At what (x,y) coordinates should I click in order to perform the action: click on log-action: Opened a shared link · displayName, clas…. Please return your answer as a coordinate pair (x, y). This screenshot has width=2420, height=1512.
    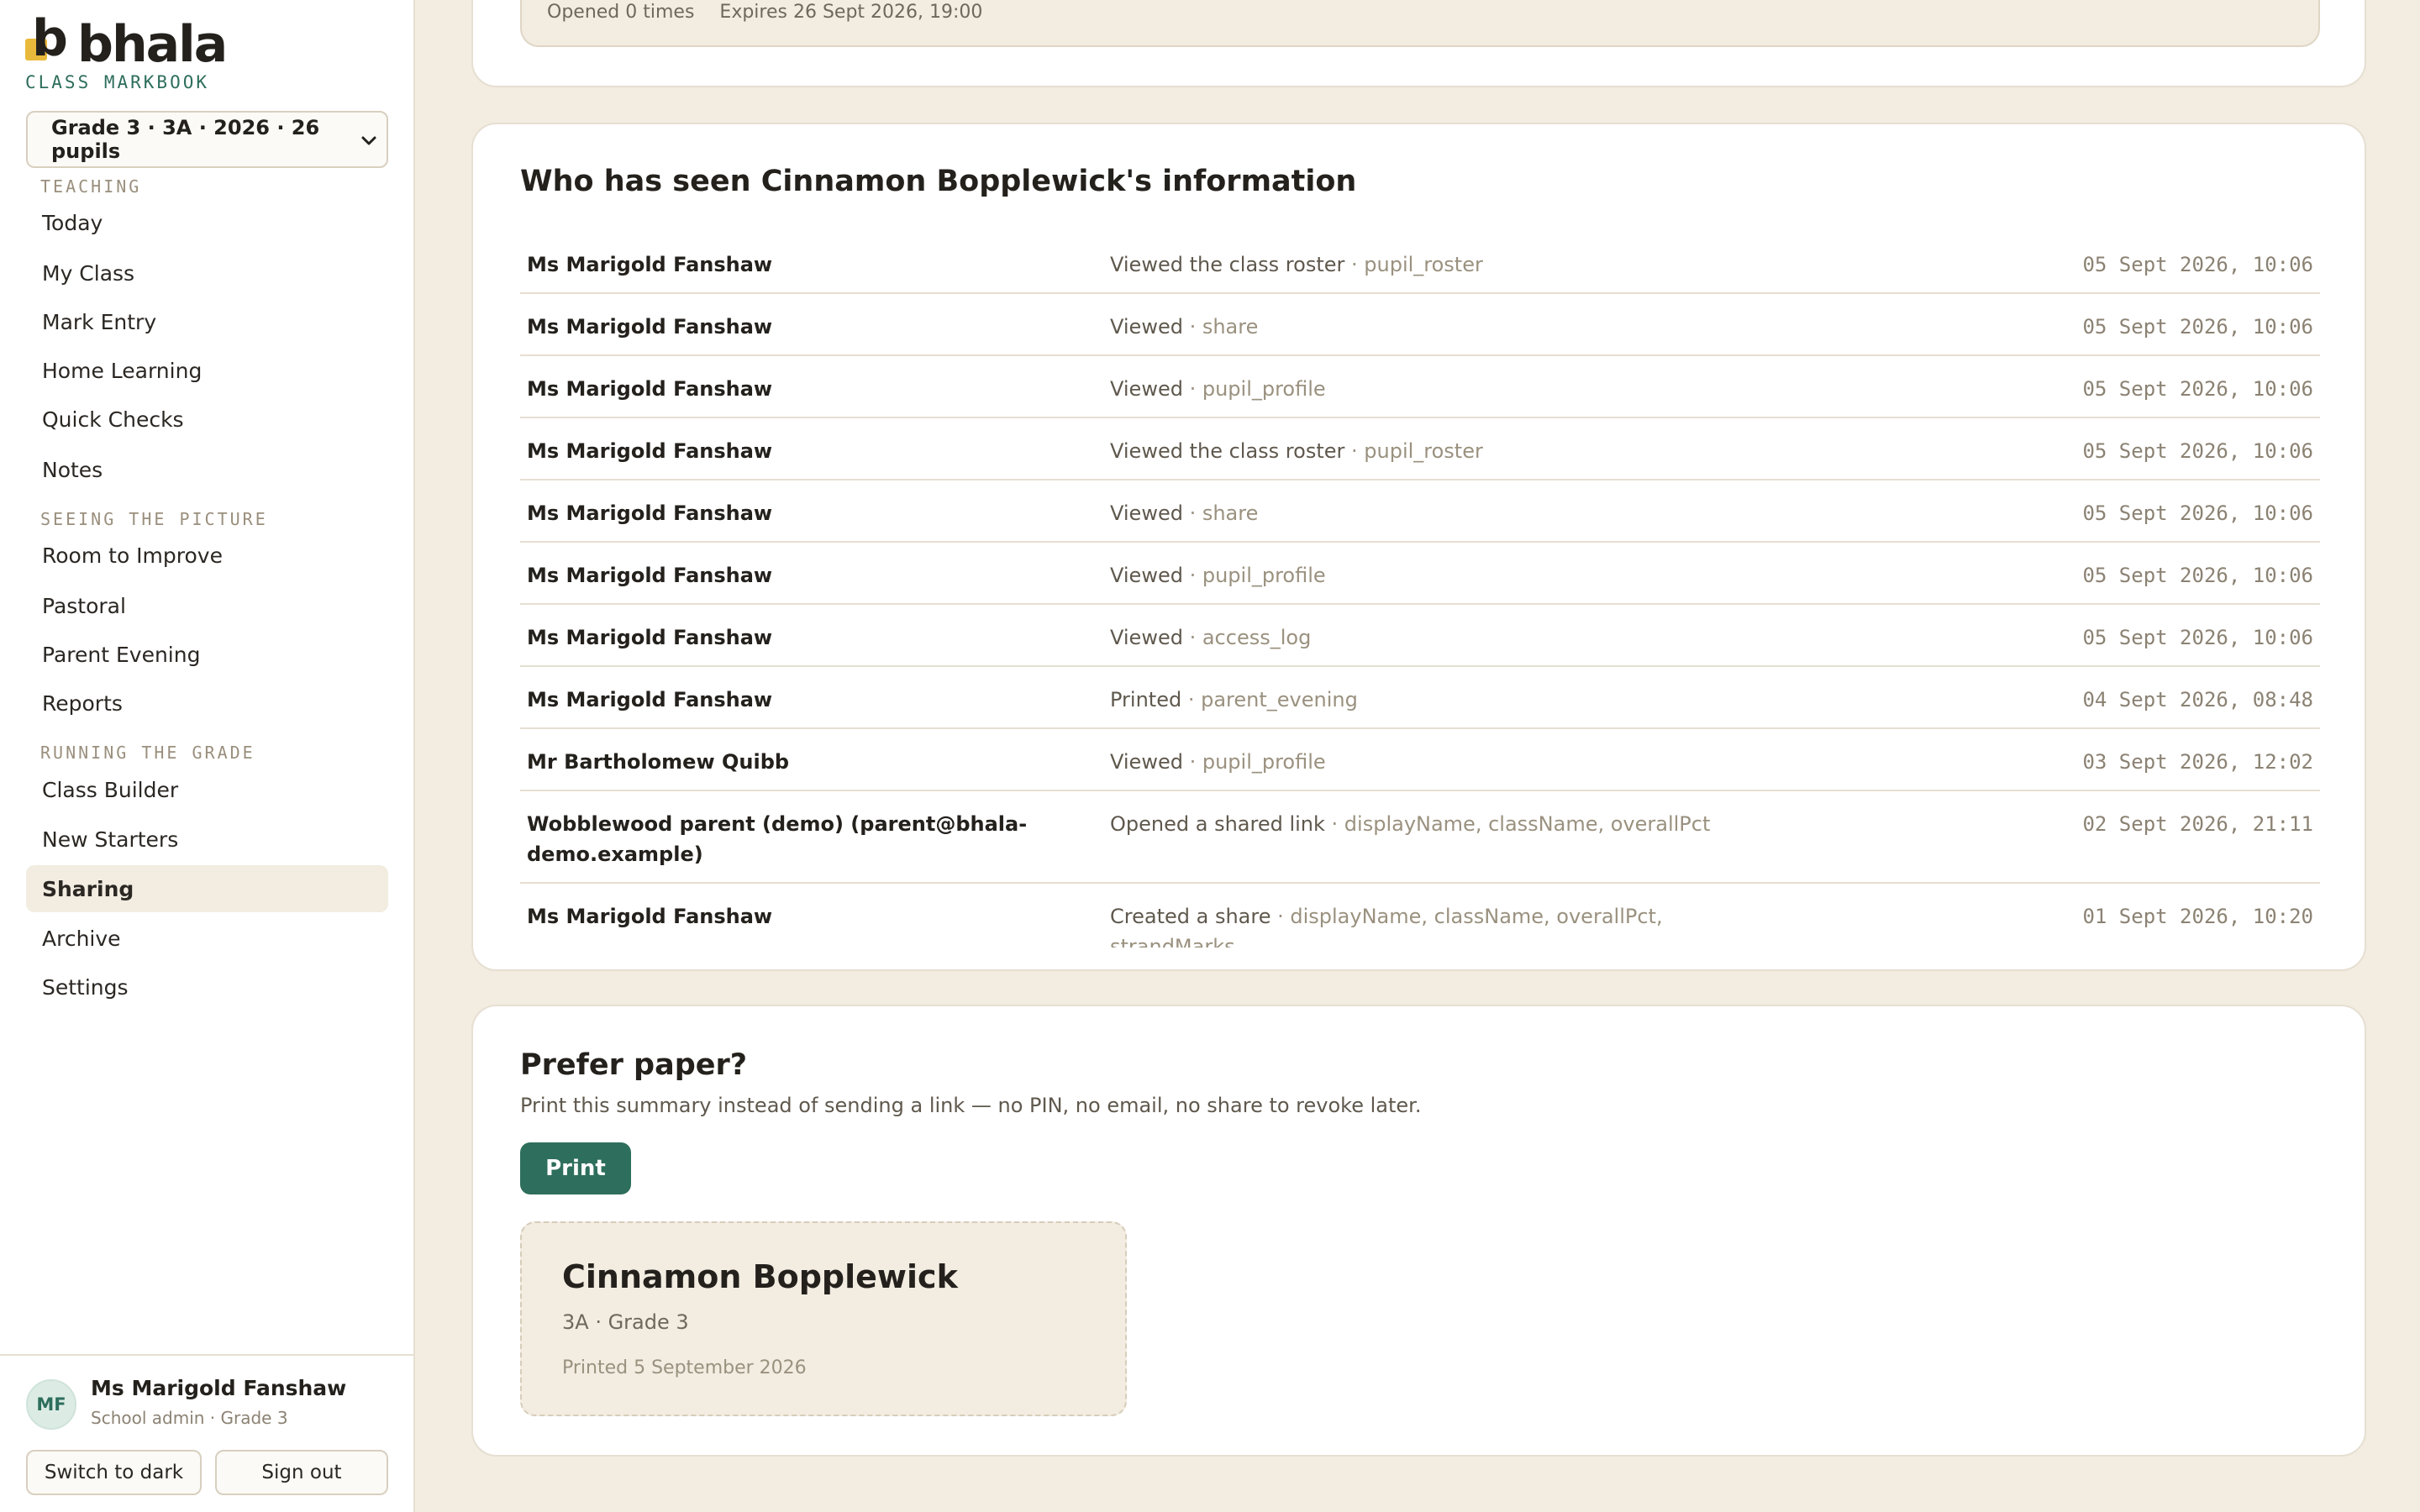
    Looking at the image, I should click on (1454, 824).